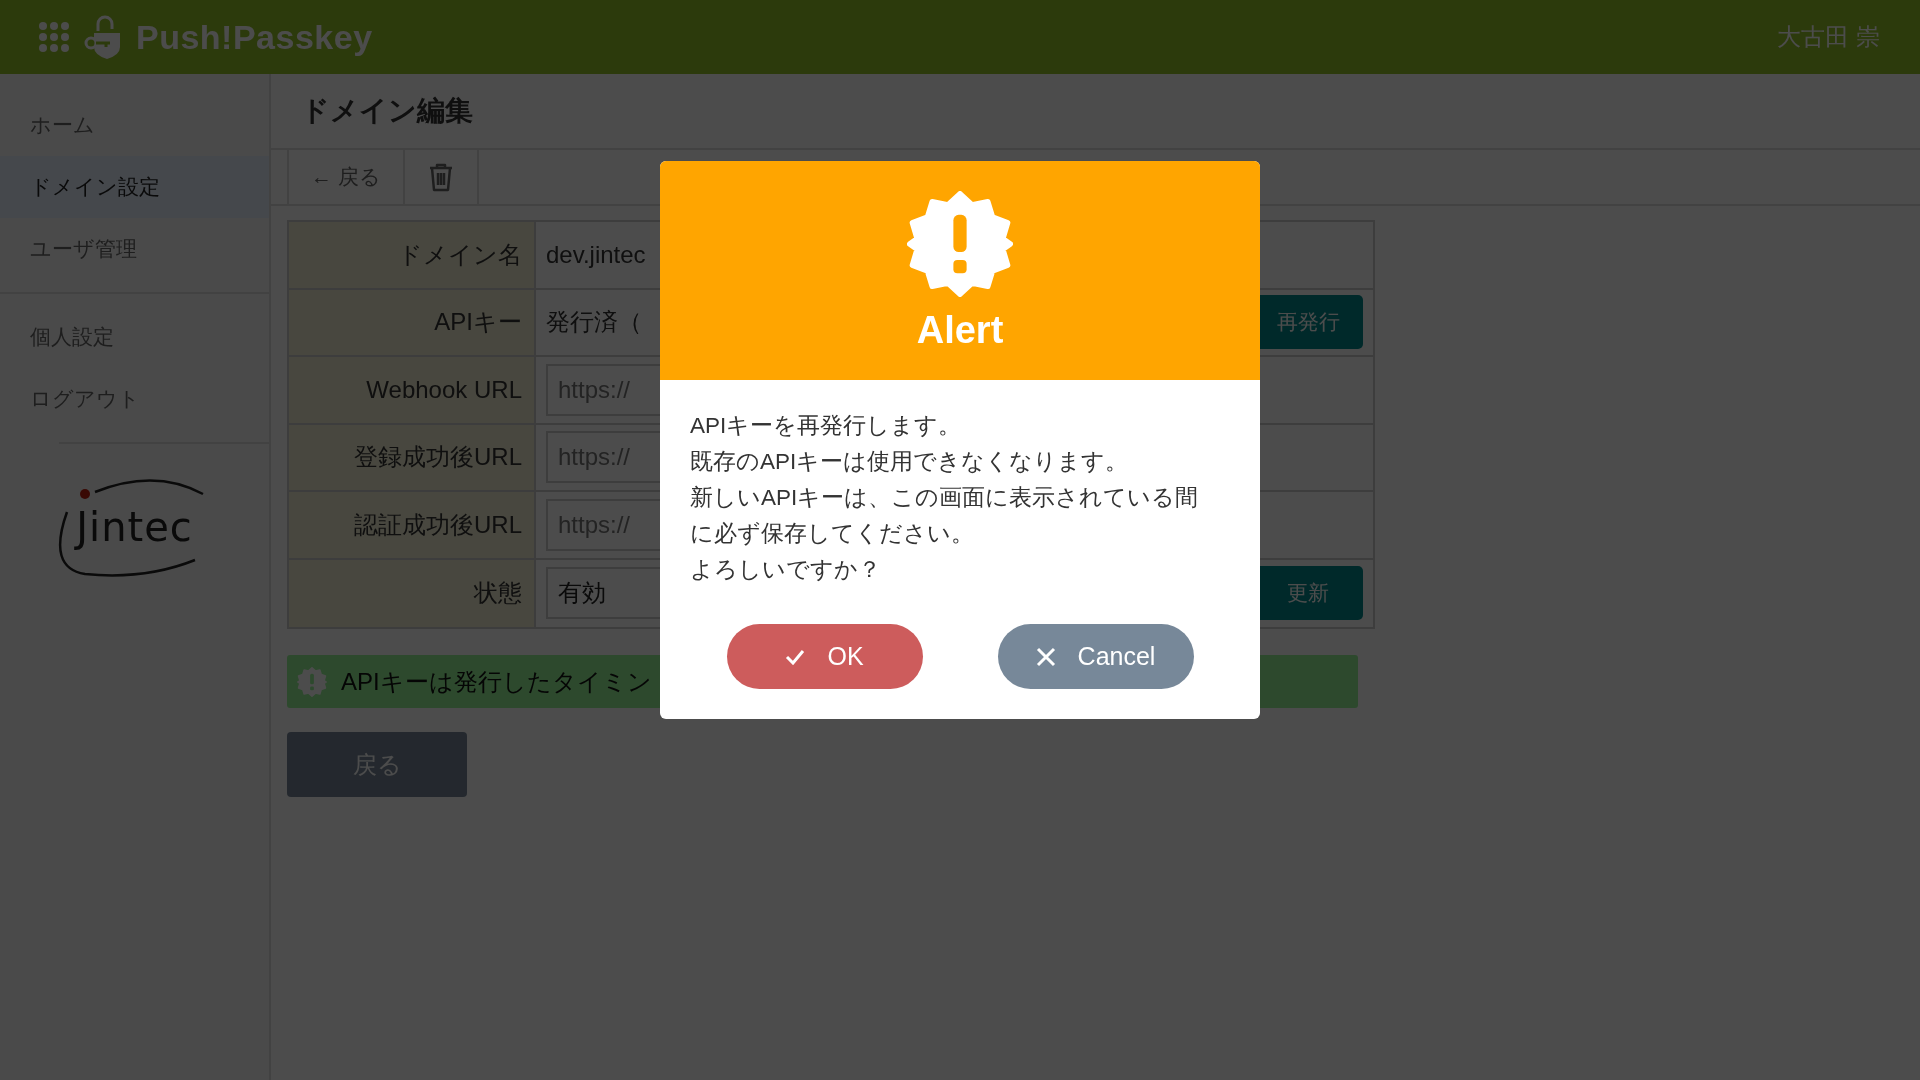 The width and height of the screenshot is (1920, 1080). Describe the element at coordinates (960, 244) in the screenshot. I see `alert-icon` at that location.